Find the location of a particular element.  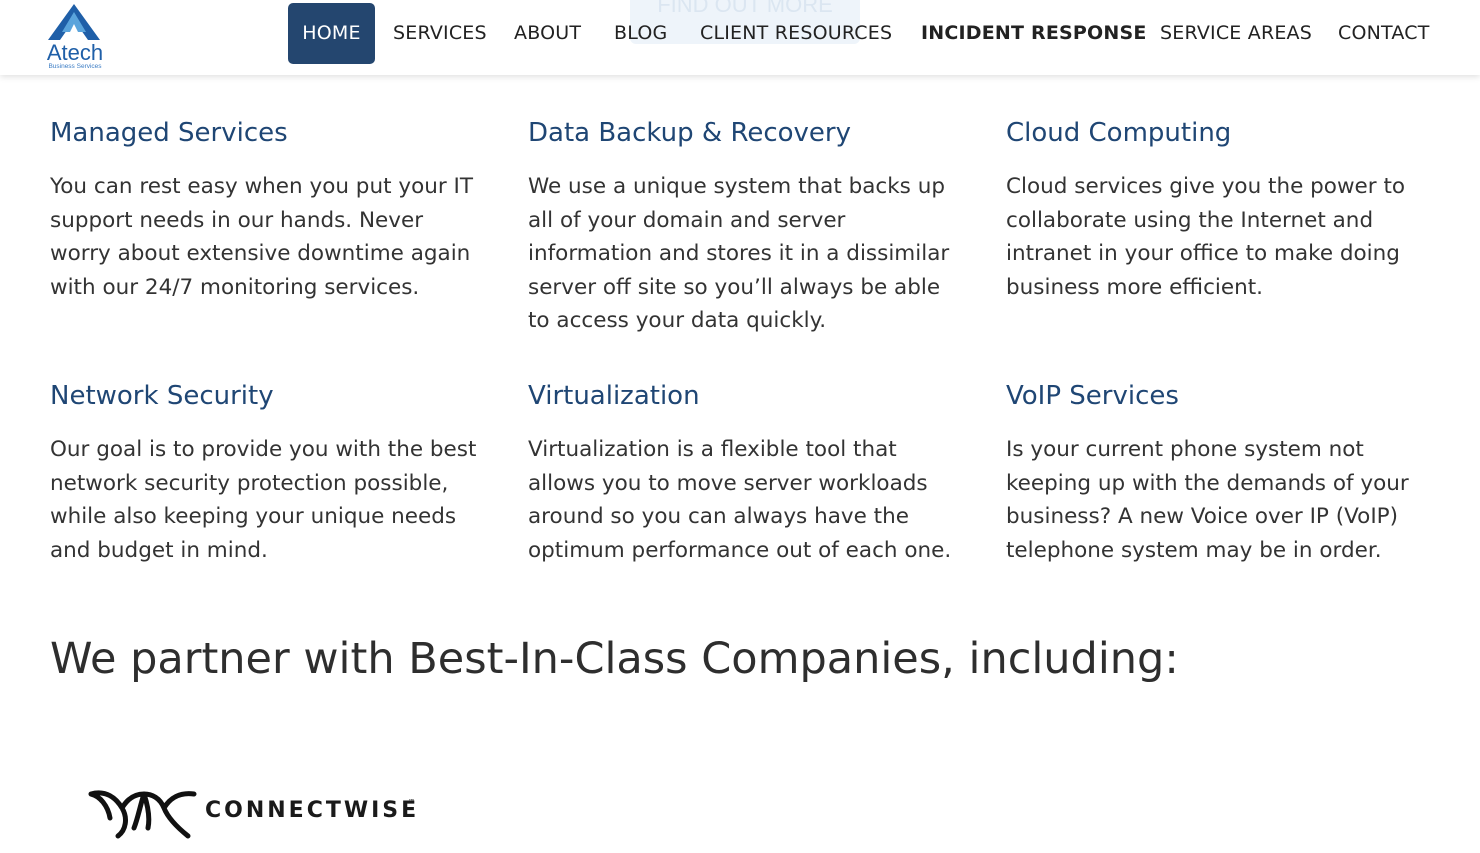

service-title-cloud-computing: Cloud Computing is located at coordinates (1118, 133).